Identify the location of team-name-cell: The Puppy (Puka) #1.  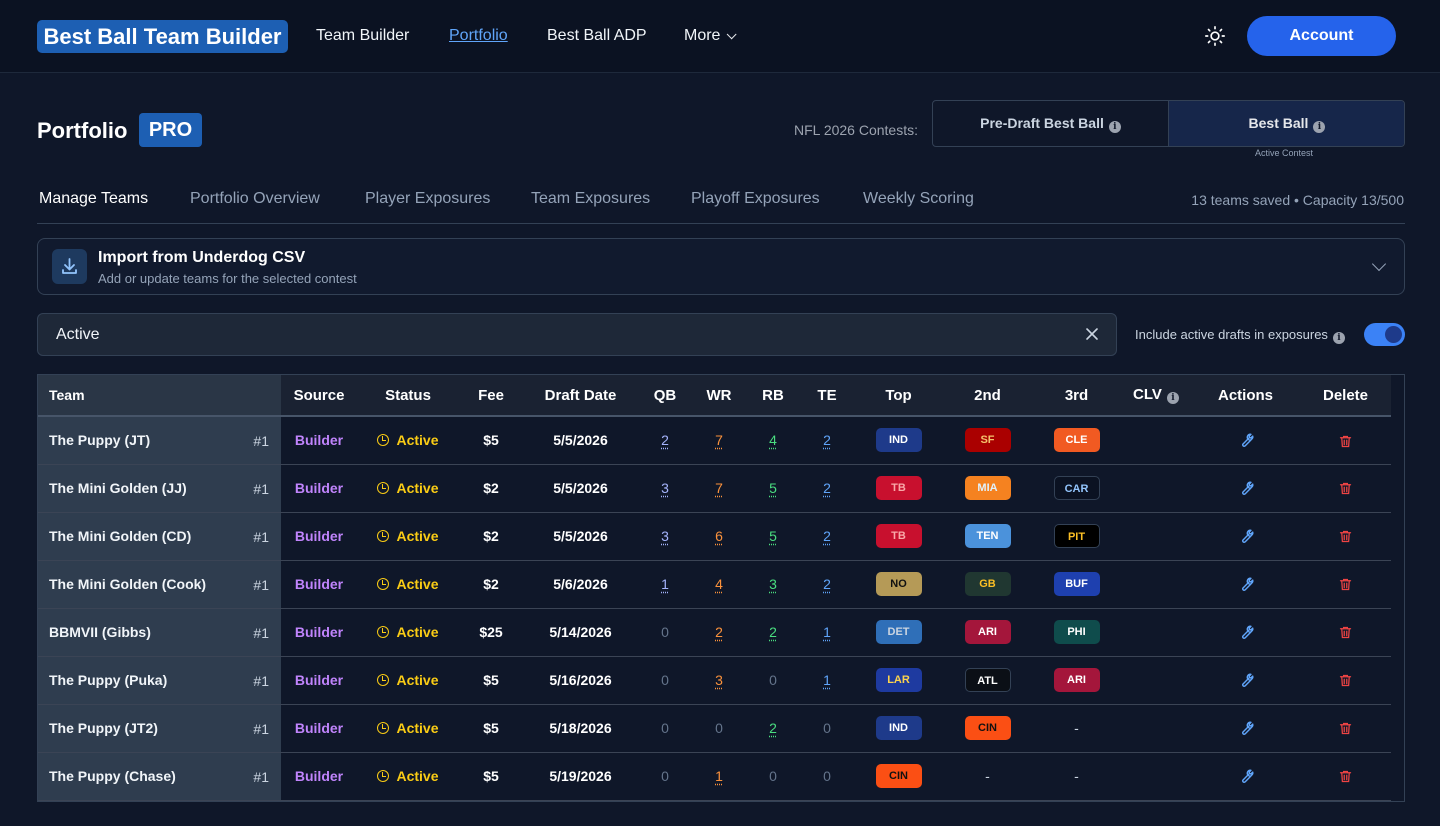
(159, 680).